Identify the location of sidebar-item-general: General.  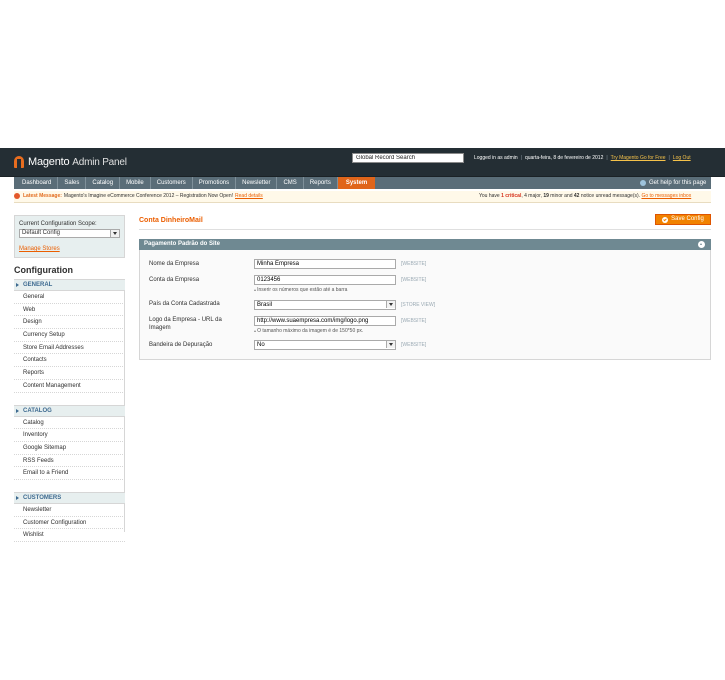
(69, 297).